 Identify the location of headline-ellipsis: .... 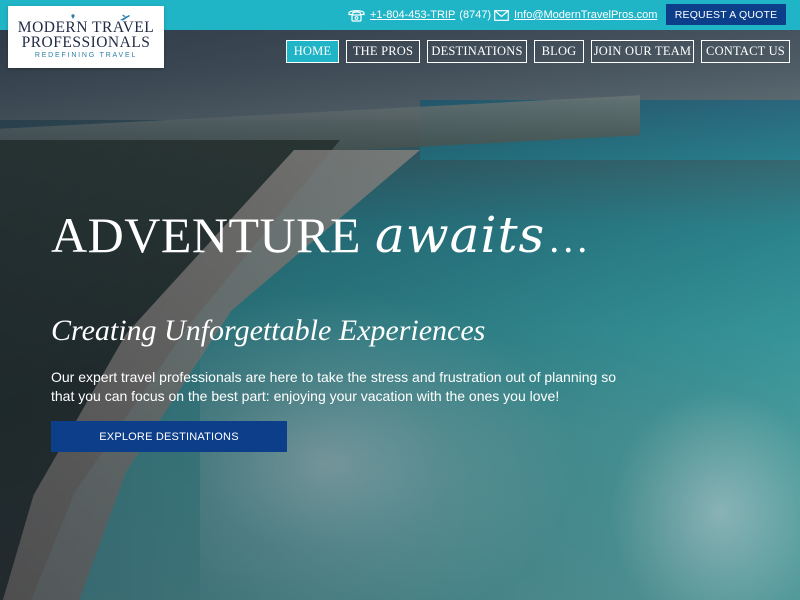
(570, 238).